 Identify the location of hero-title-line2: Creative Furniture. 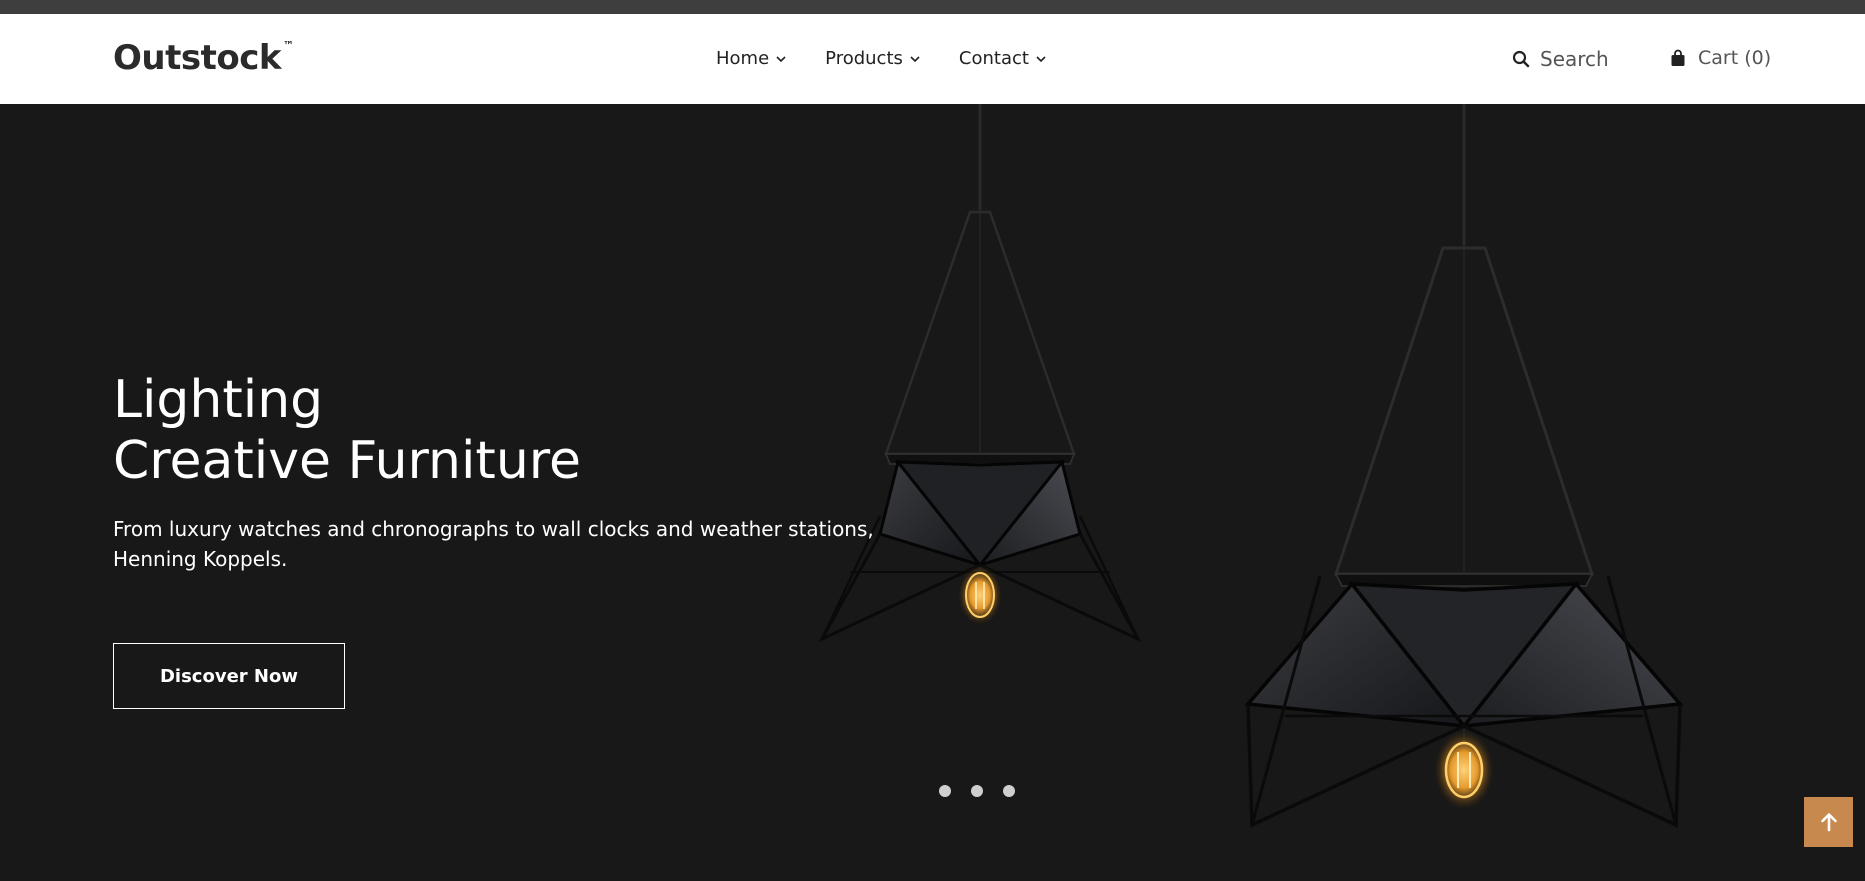
(347, 461).